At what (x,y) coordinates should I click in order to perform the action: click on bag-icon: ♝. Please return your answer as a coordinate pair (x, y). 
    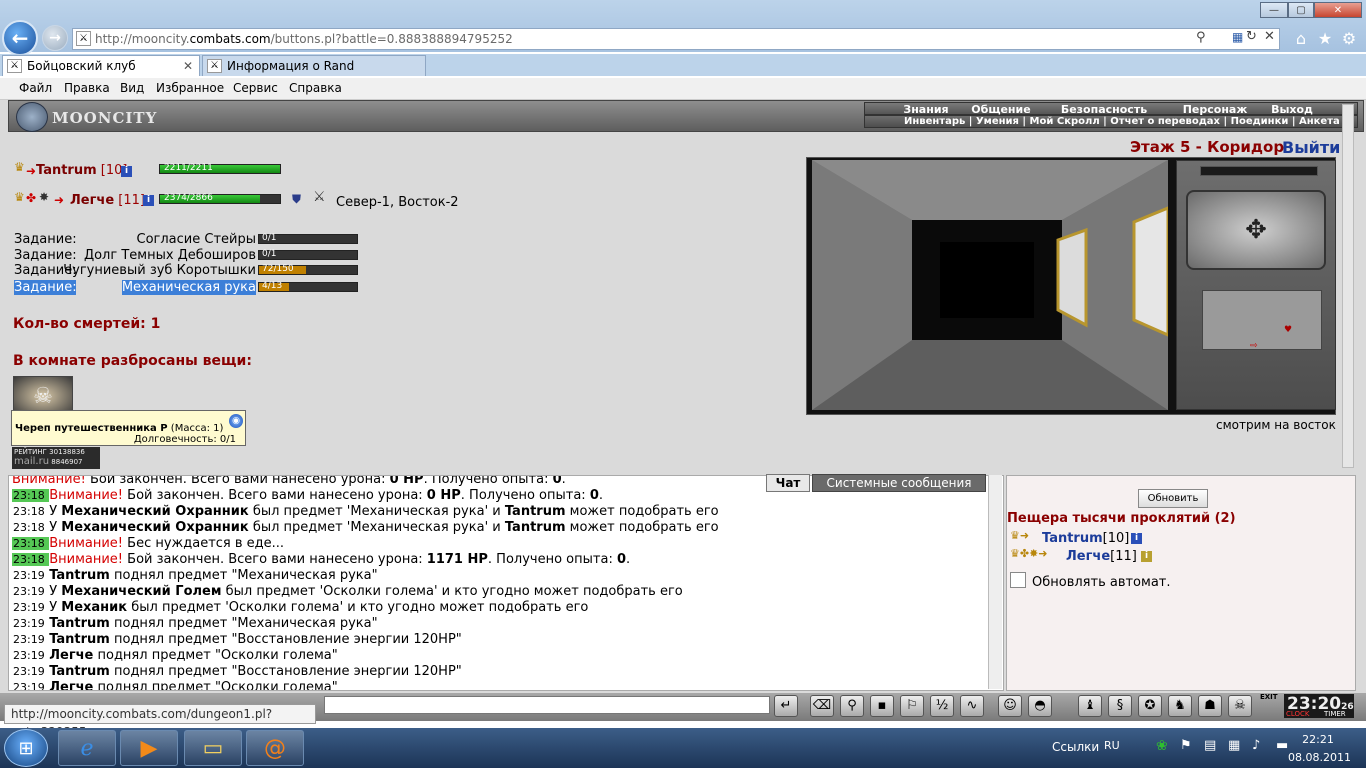
    Looking at the image, I should click on (1090, 706).